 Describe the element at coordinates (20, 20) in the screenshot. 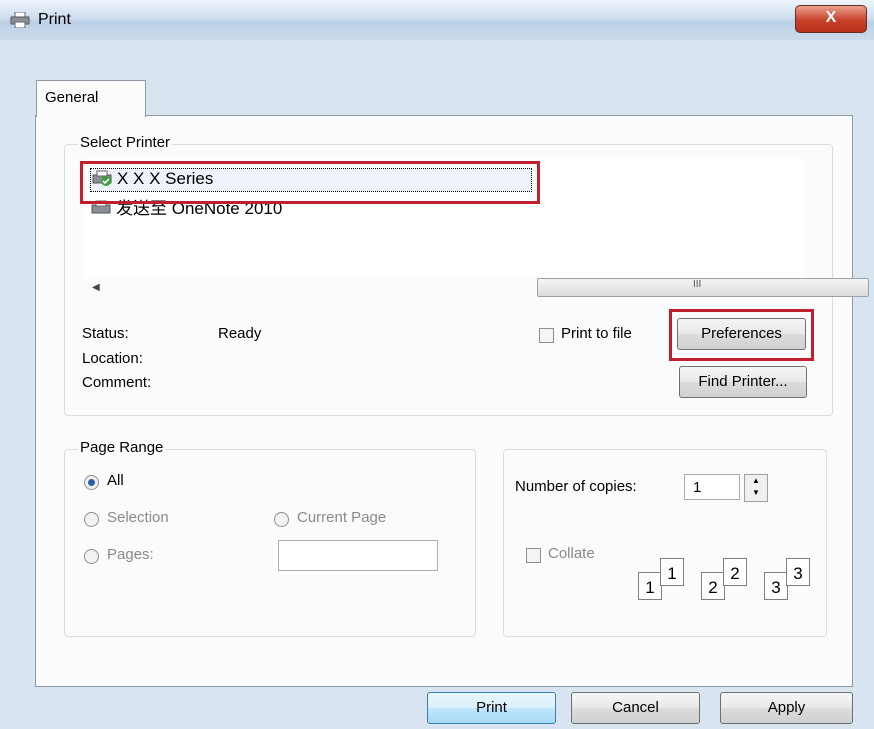

I see `printer-icon` at that location.